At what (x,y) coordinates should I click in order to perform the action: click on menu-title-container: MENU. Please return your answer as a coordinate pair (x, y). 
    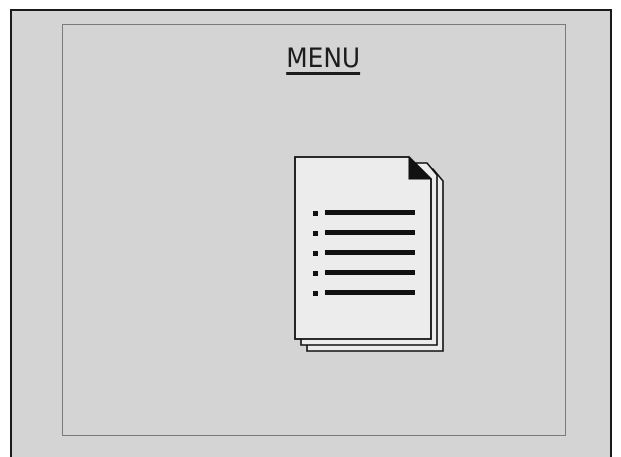
    Looking at the image, I should click on (314, 58).